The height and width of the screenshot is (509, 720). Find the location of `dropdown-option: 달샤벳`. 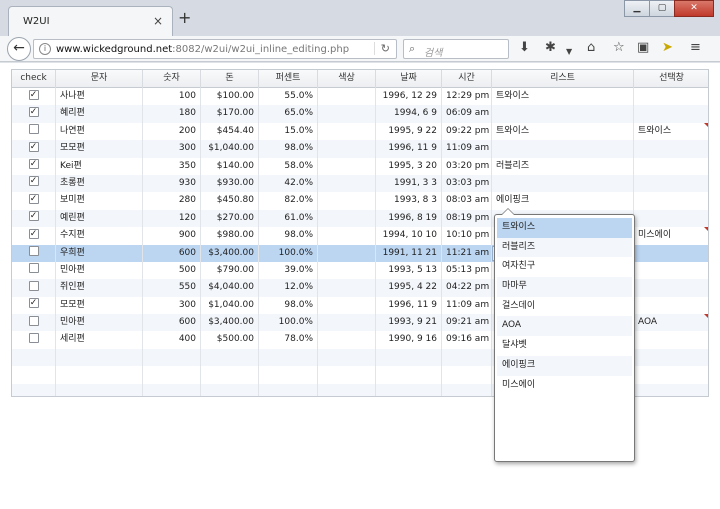

dropdown-option: 달샤벳 is located at coordinates (564, 346).